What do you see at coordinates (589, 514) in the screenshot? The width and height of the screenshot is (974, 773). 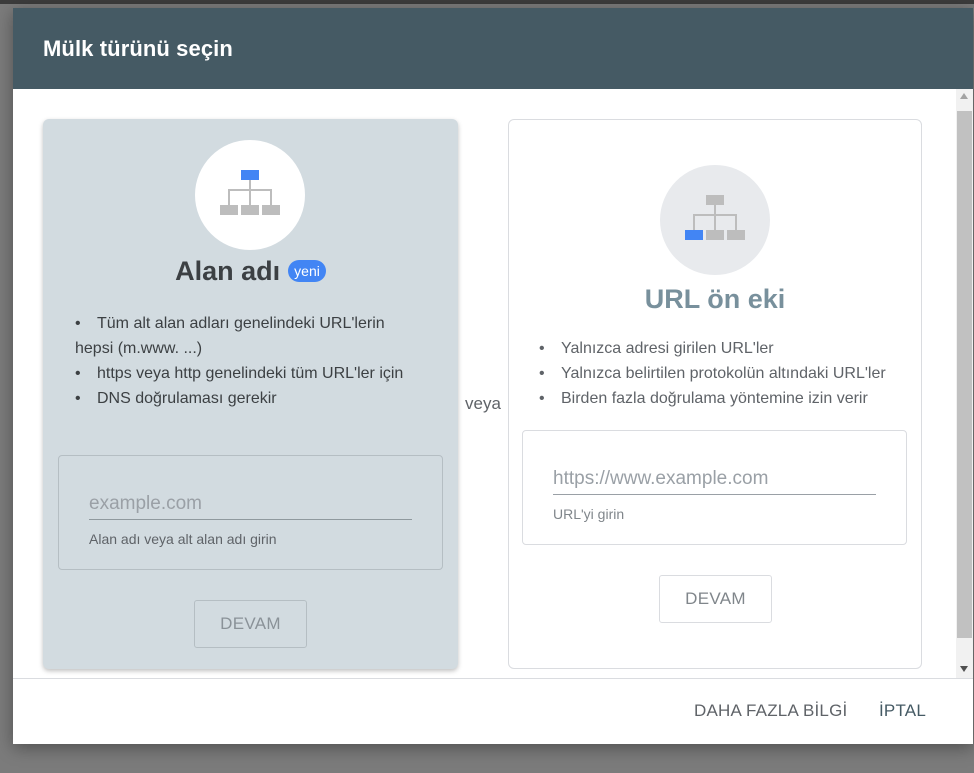 I see `url-input-helper: URL'yi girin` at bounding box center [589, 514].